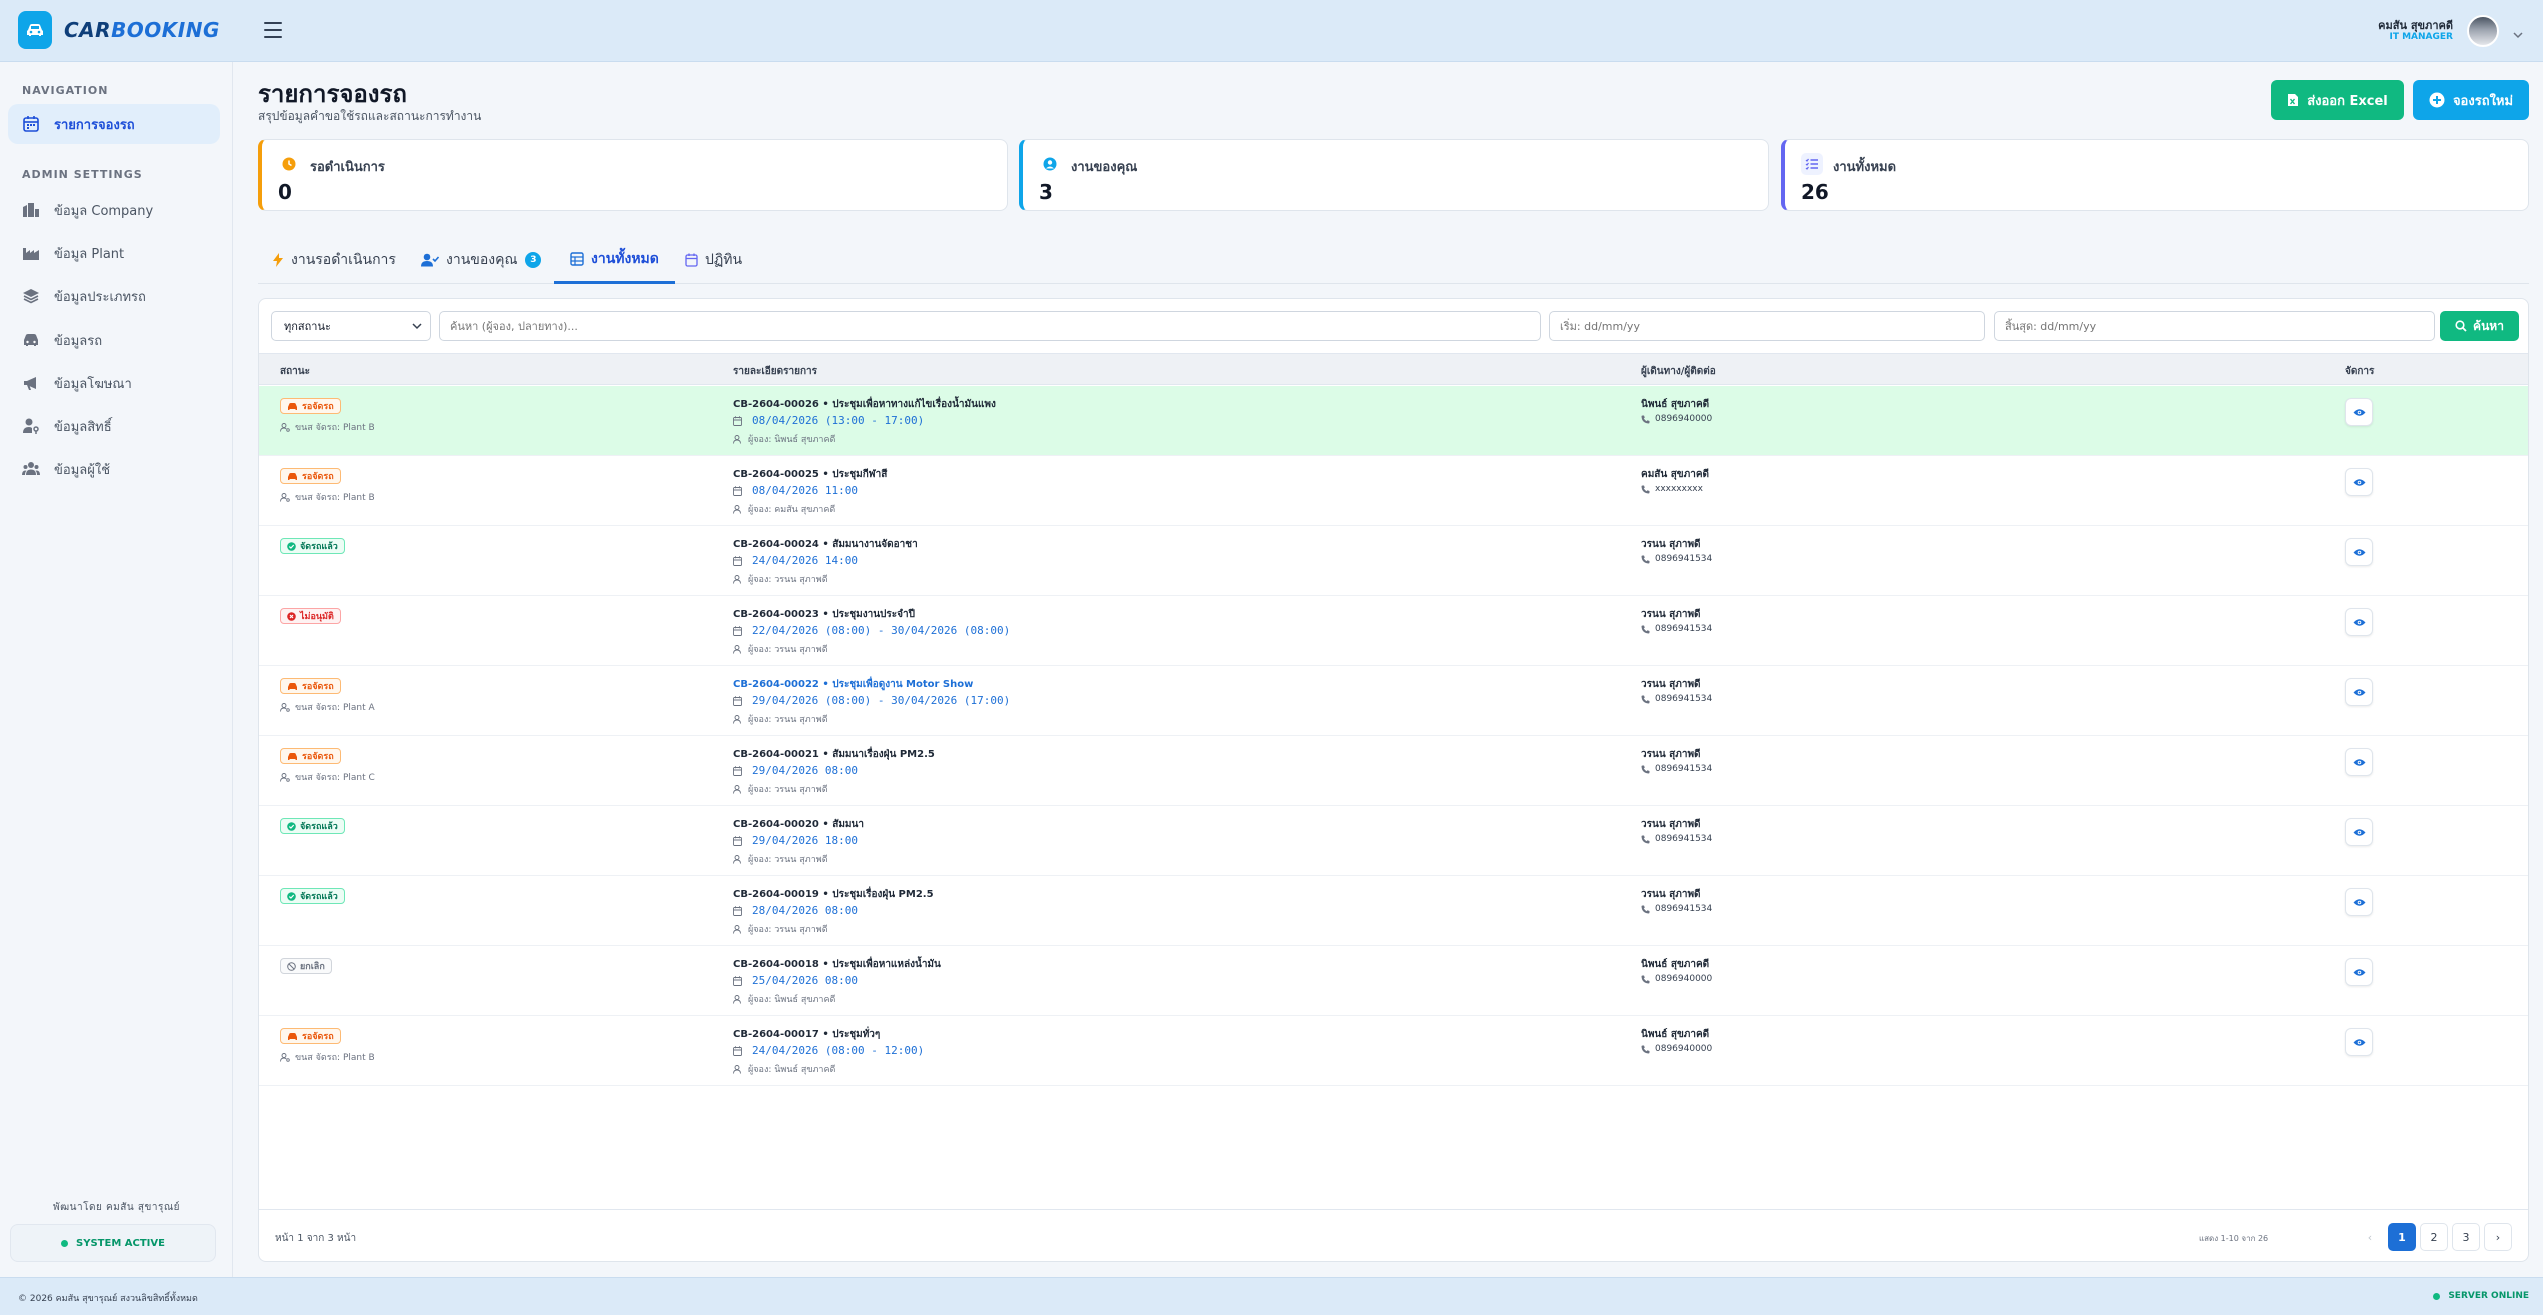 This screenshot has width=2543, height=1315. Describe the element at coordinates (114, 469) in the screenshot. I see `sidebar-item-users: ข้อมูลผู้ใช้` at that location.